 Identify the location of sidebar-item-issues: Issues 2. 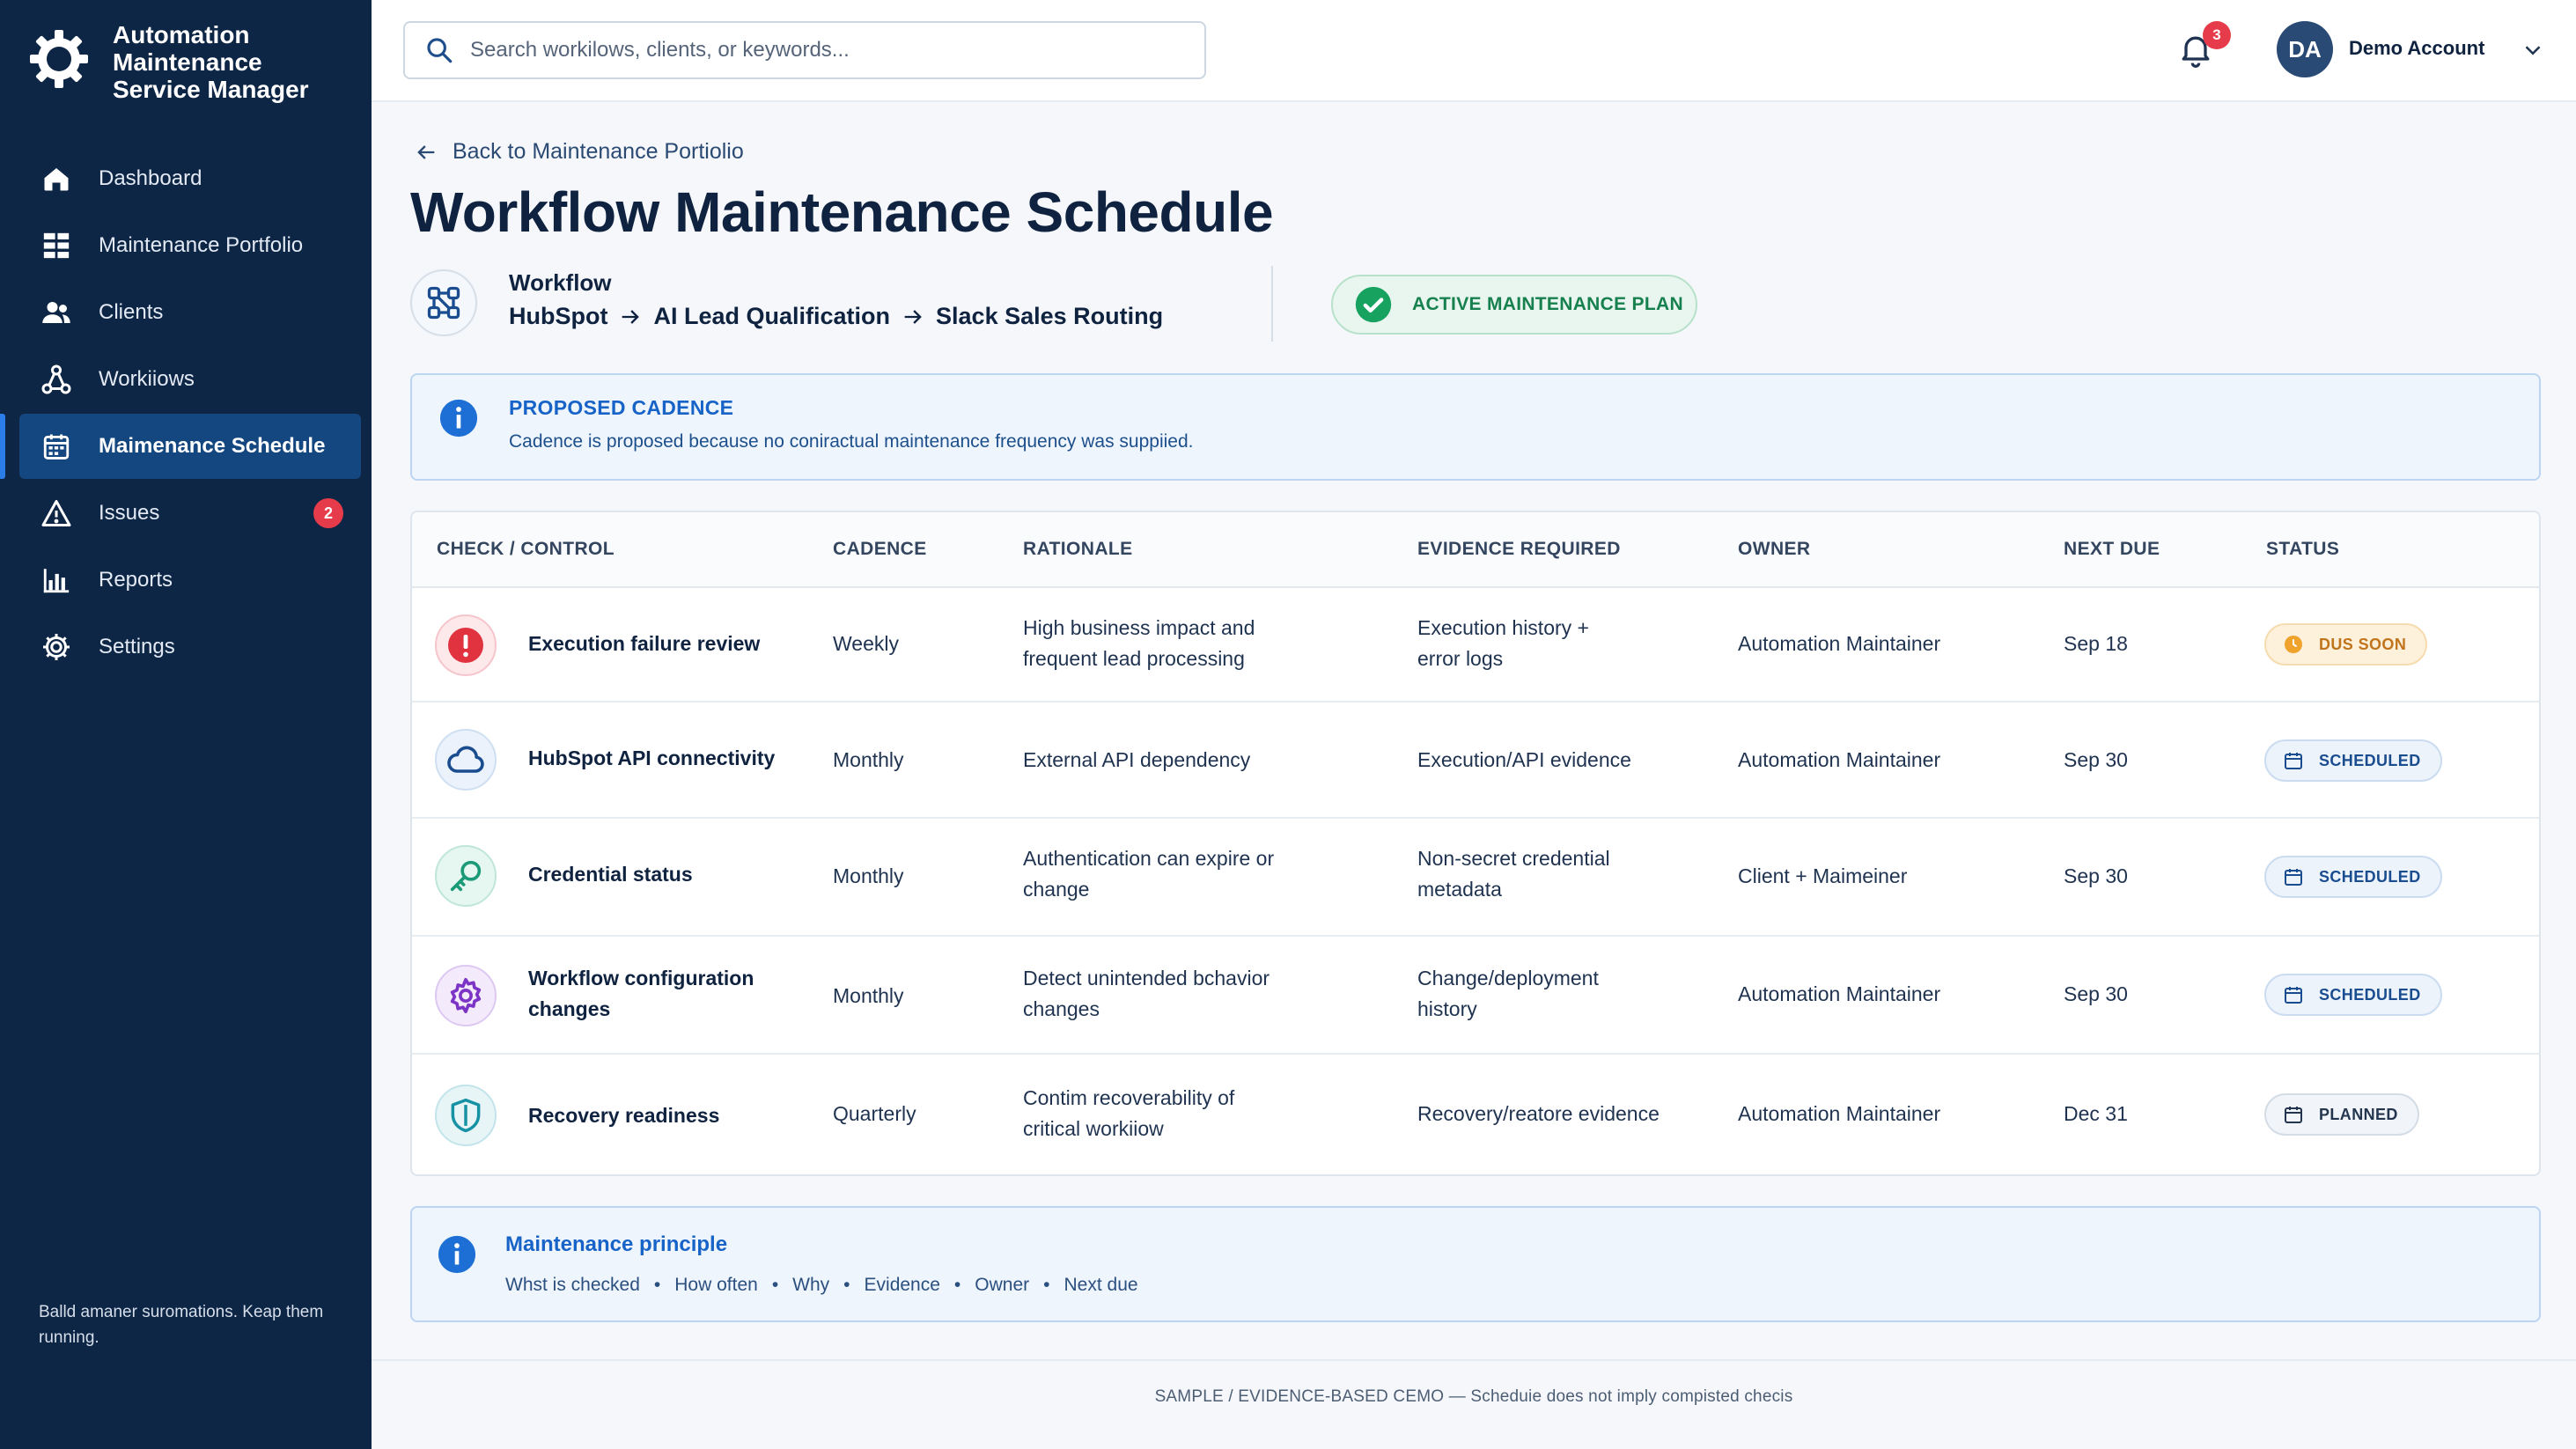
(190, 513).